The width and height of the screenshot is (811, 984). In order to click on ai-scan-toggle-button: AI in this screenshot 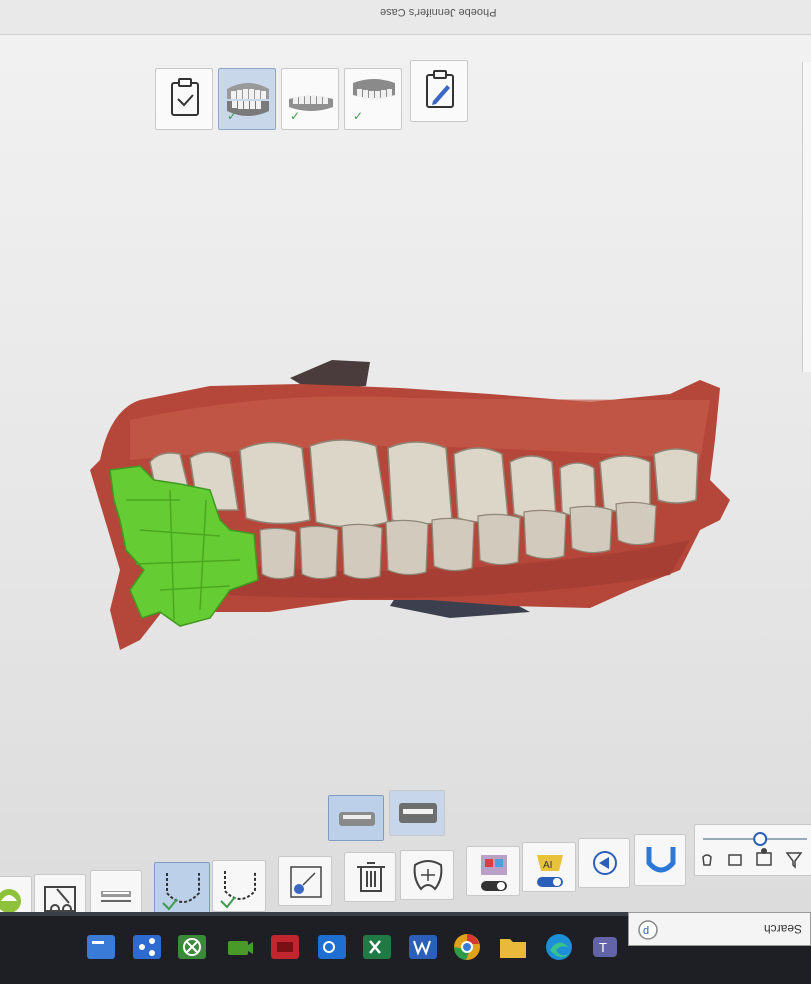, I will do `click(549, 867)`.